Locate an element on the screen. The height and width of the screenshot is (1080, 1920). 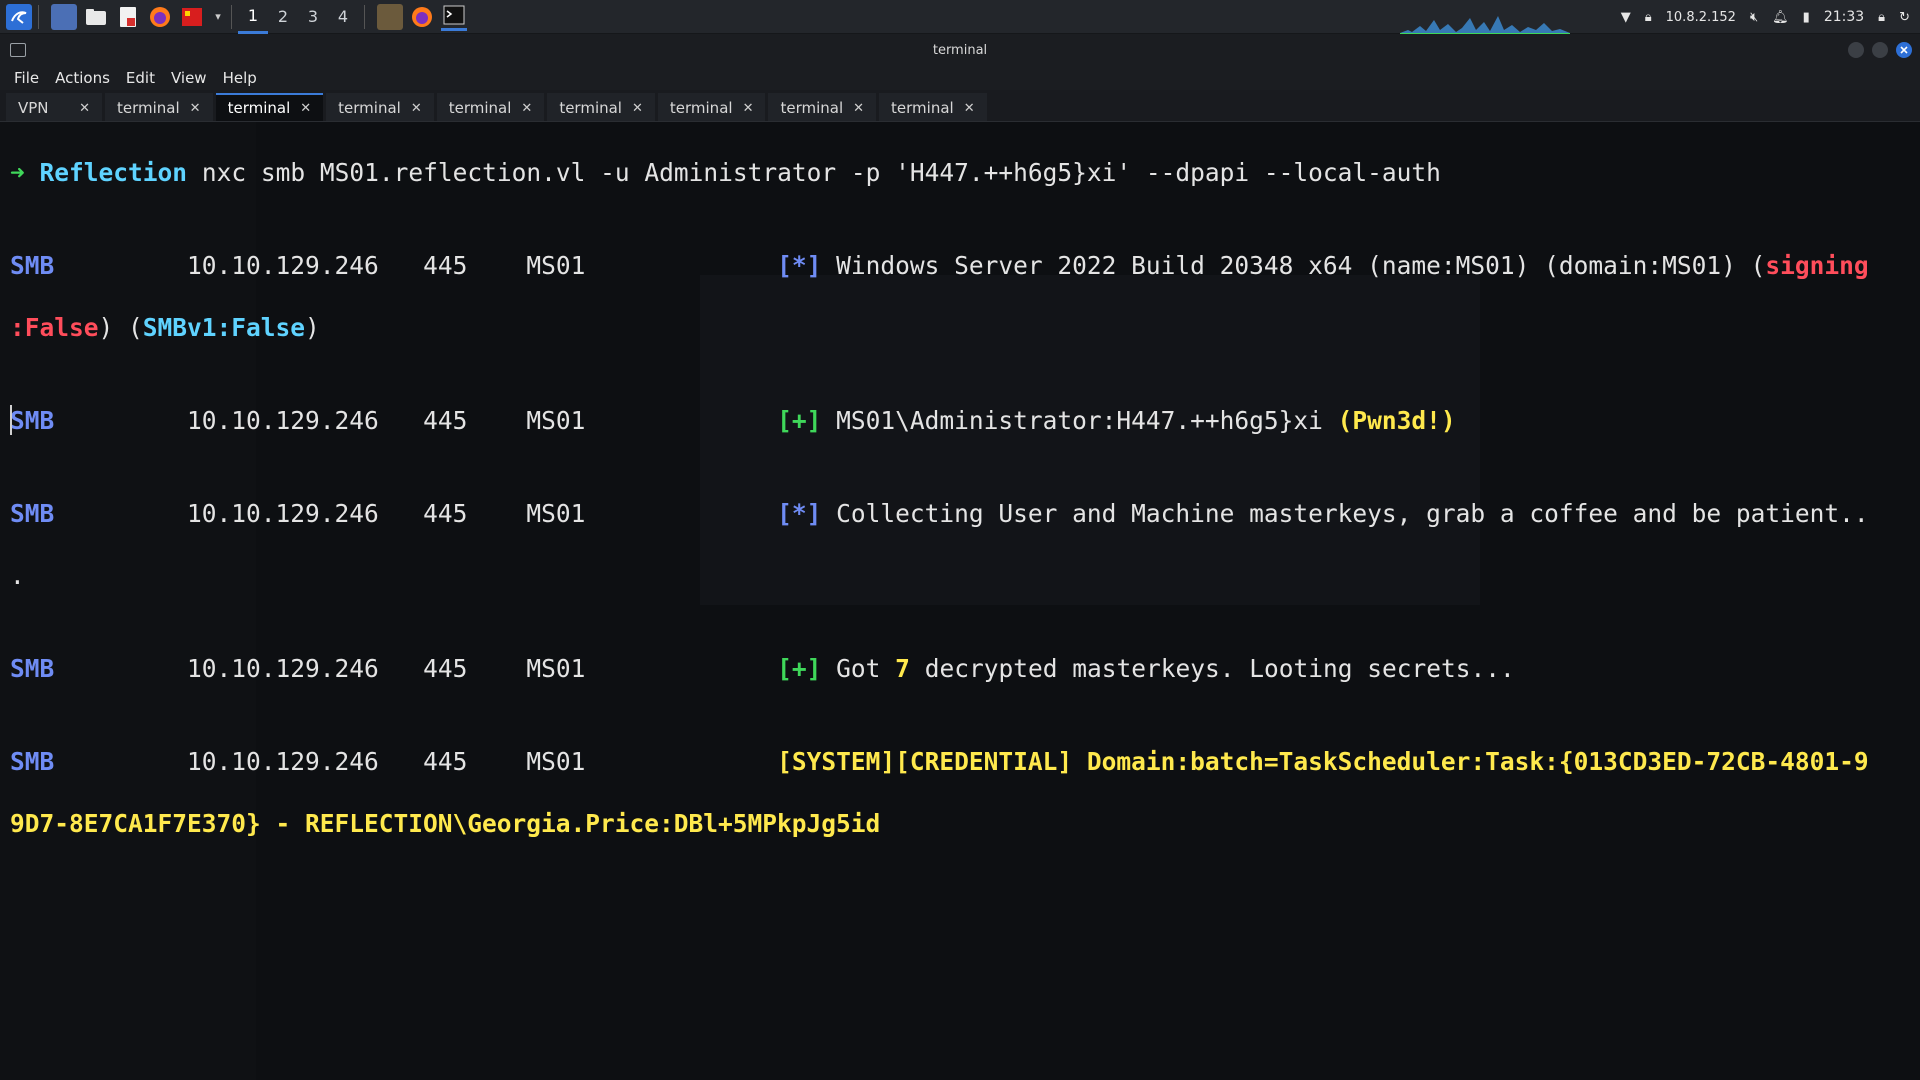
menu-actions: Actions is located at coordinates (82, 78).